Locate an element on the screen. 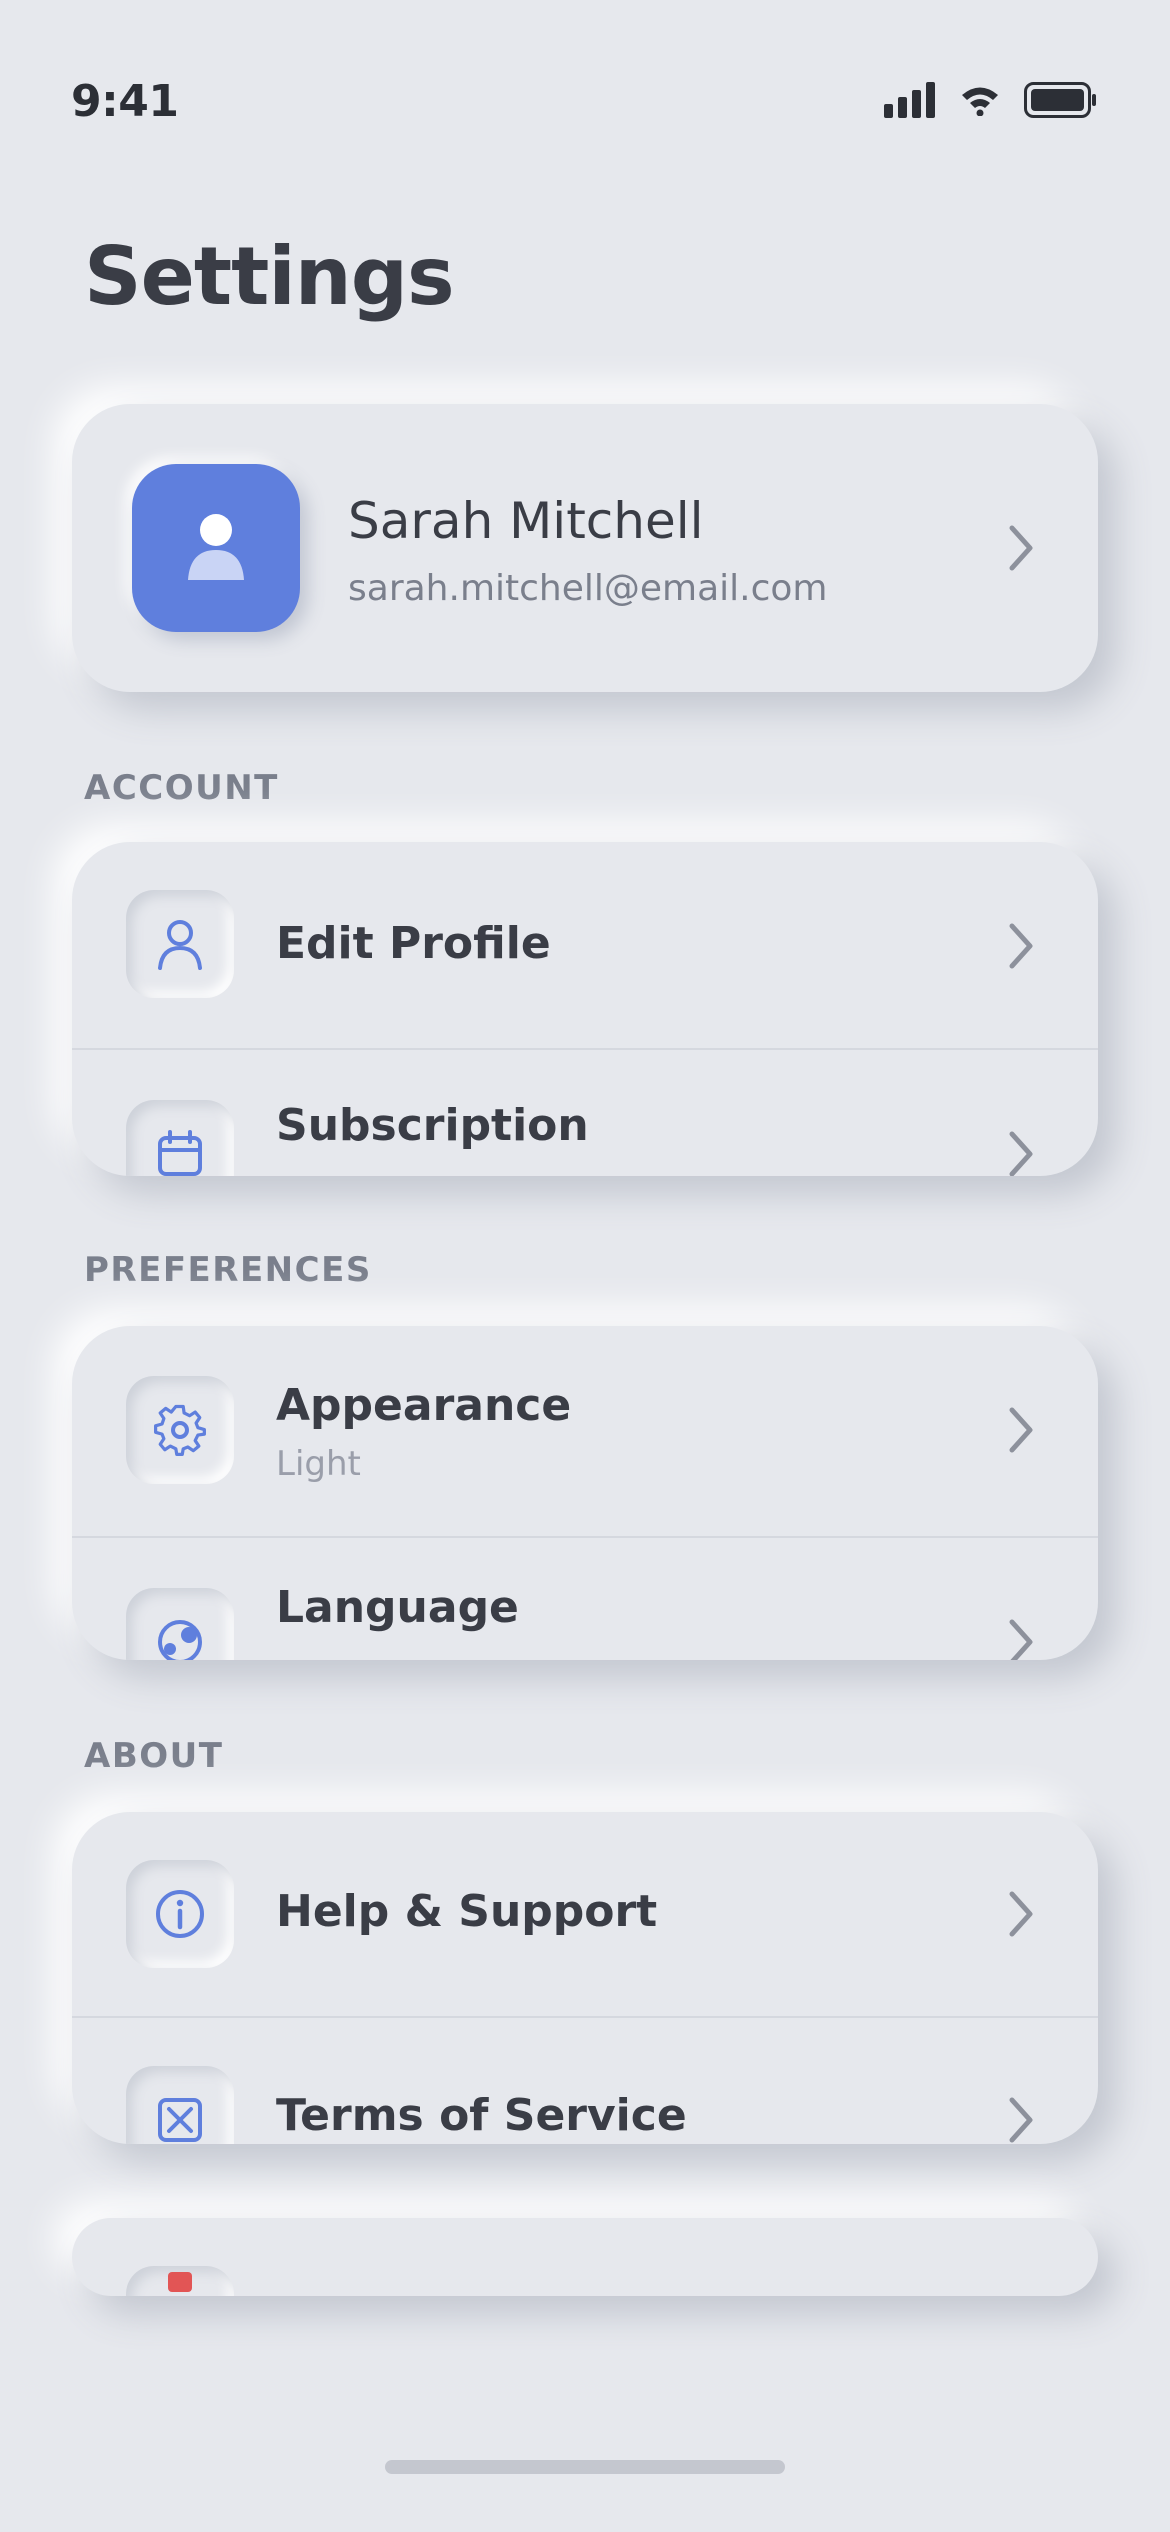 The image size is (1170, 2532). row-label: Language is located at coordinates (397, 1607).